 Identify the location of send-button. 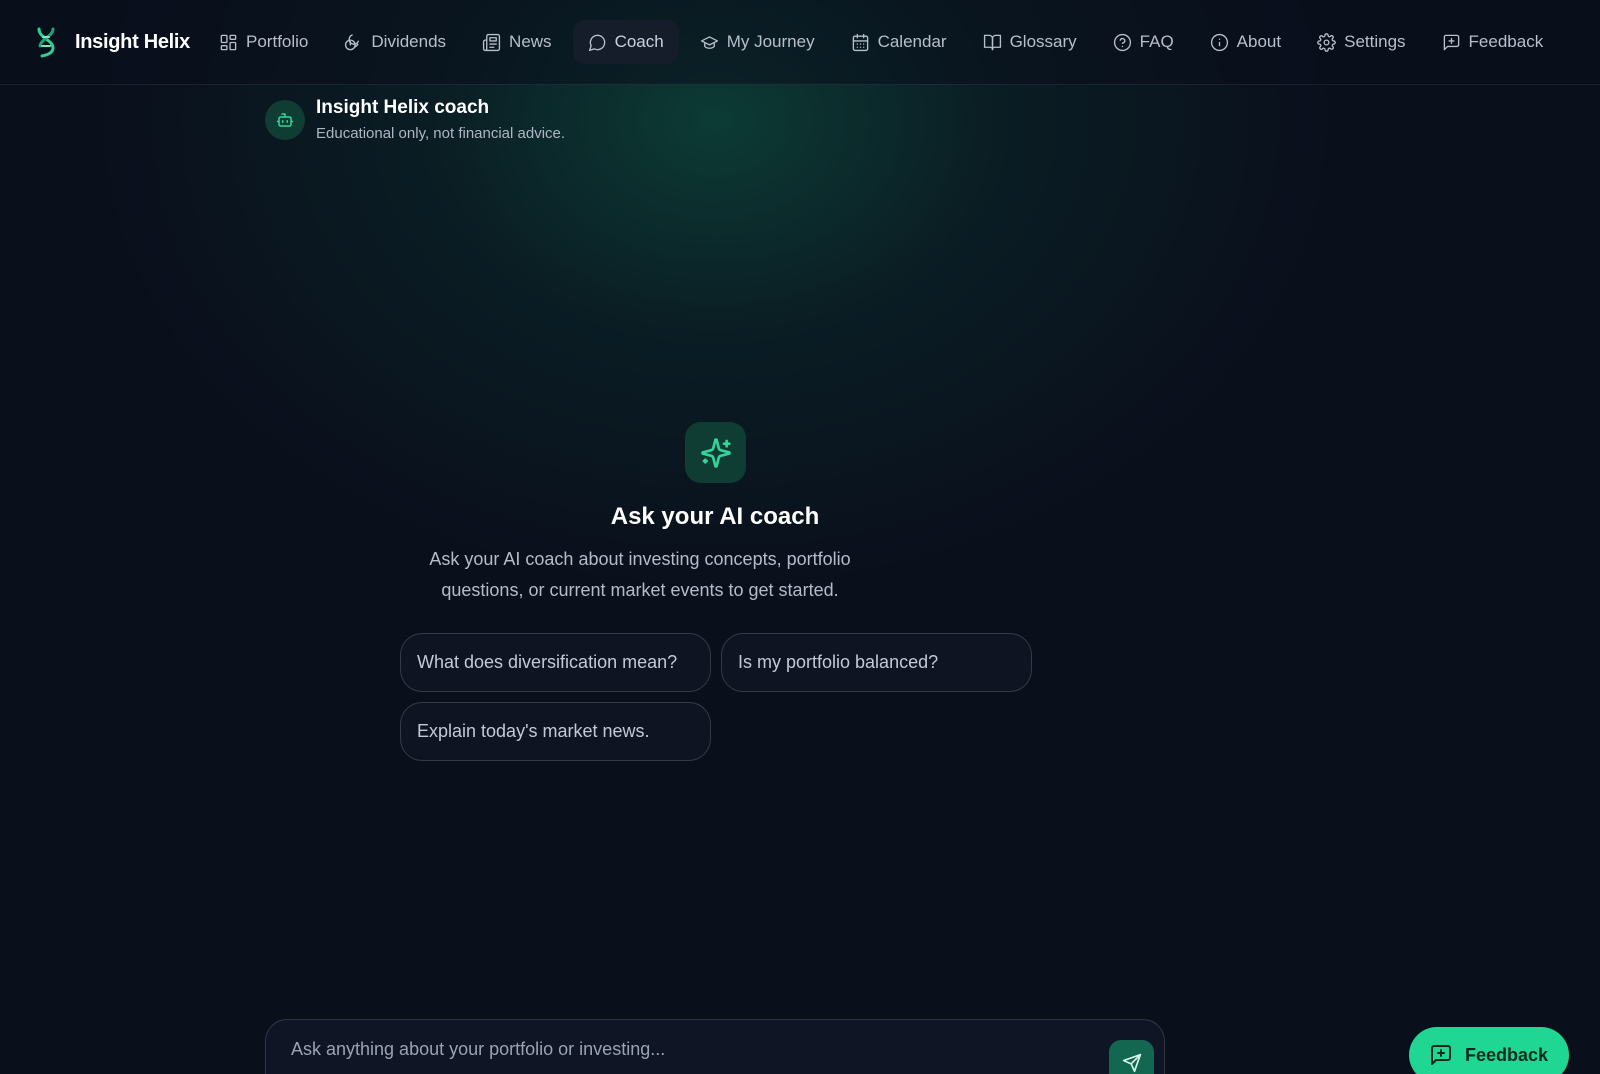
(1131, 1057).